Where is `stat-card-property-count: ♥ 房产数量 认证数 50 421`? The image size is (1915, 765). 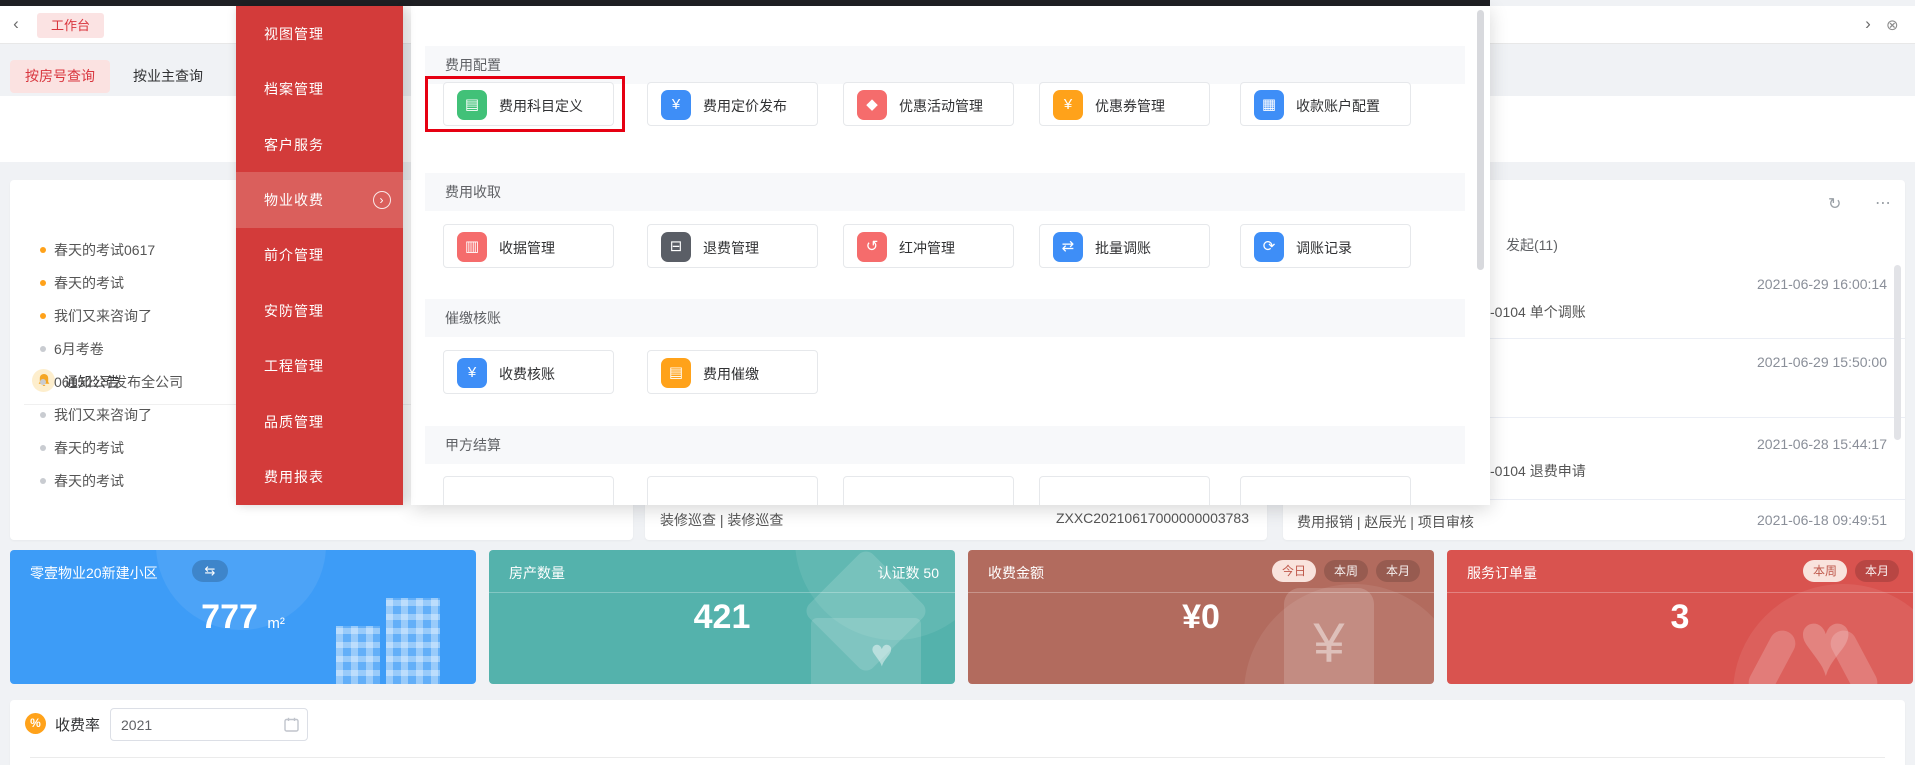
stat-card-property-count: ♥ 房产数量 认证数 50 421 is located at coordinates (722, 617).